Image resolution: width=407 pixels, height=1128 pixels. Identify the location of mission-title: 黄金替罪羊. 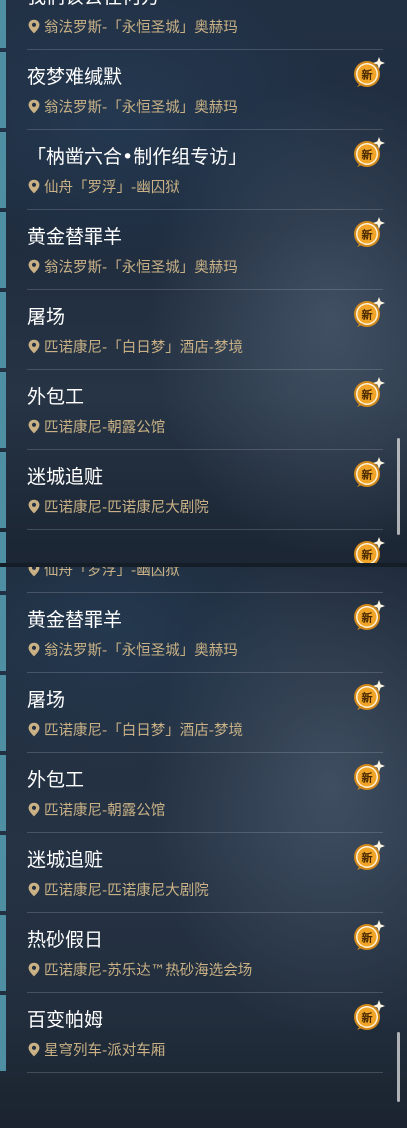
(75, 620).